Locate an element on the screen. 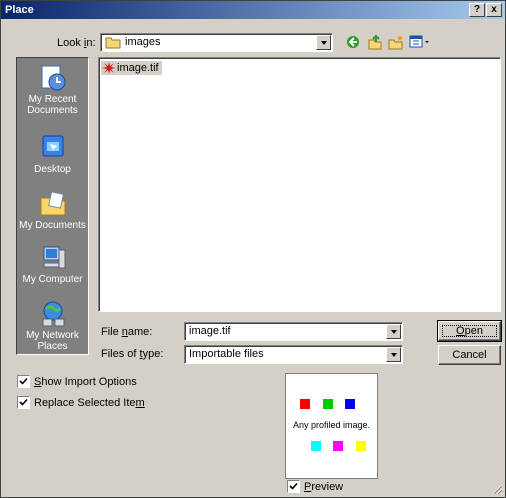  list-item: image.tif is located at coordinates (131, 68).